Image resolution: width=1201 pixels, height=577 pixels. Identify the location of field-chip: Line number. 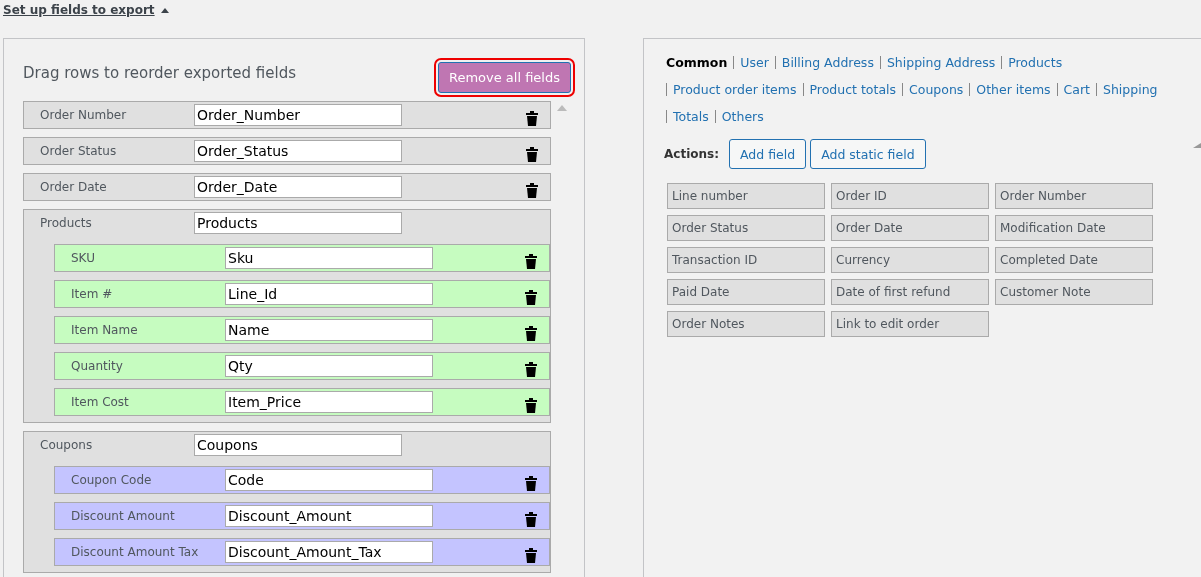
(746, 196).